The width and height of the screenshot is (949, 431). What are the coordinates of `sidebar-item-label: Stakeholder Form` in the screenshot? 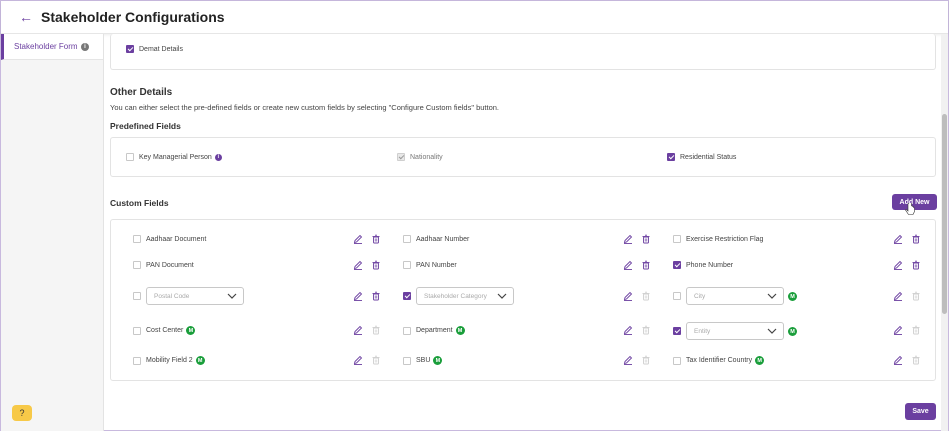 It's located at (46, 46).